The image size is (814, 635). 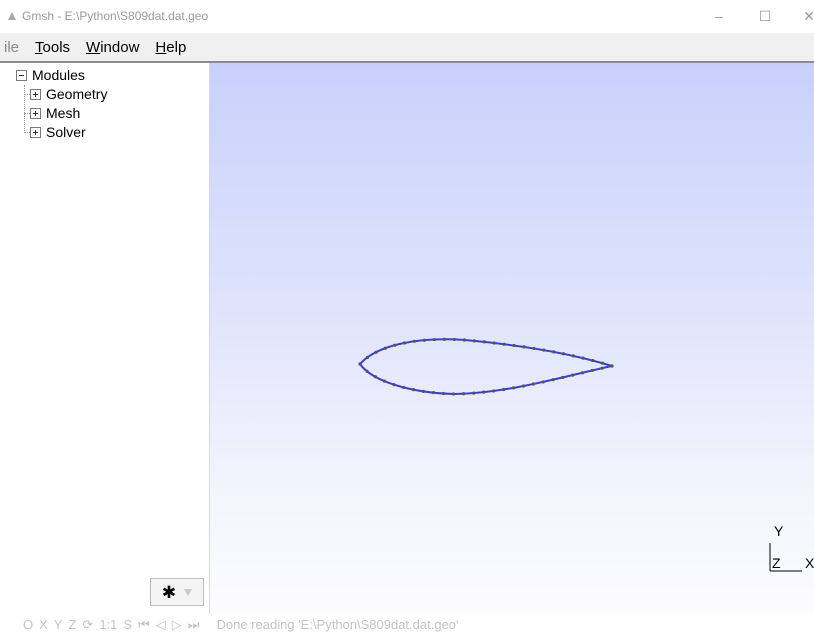 I want to click on next-step-icon: ▷, so click(x=177, y=625).